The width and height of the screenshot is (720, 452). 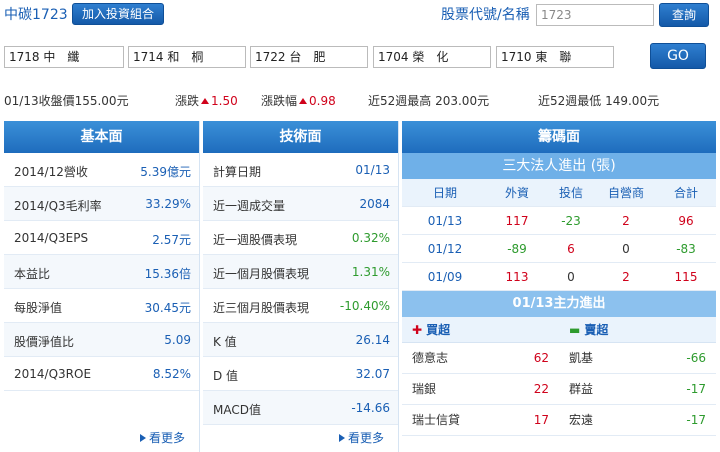 I want to click on buy-amount: 22, so click(x=541, y=389).